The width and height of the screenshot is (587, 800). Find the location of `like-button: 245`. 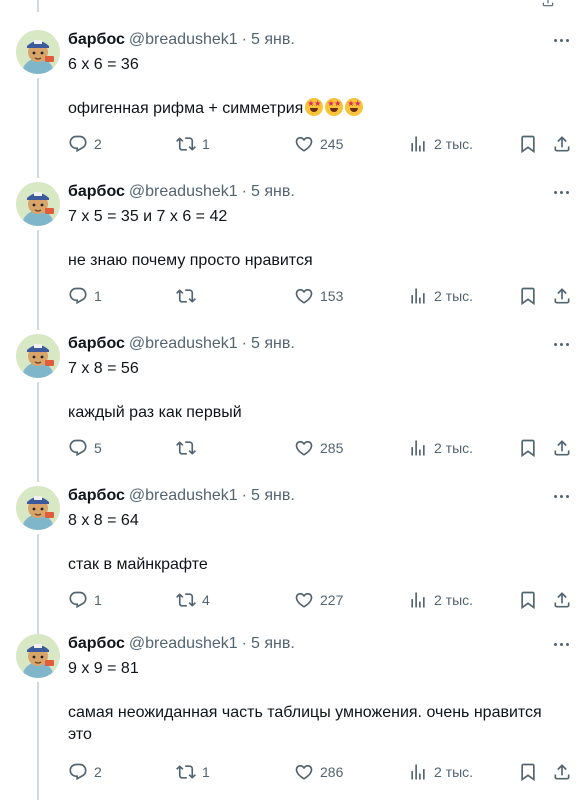

like-button: 245 is located at coordinates (318, 144).